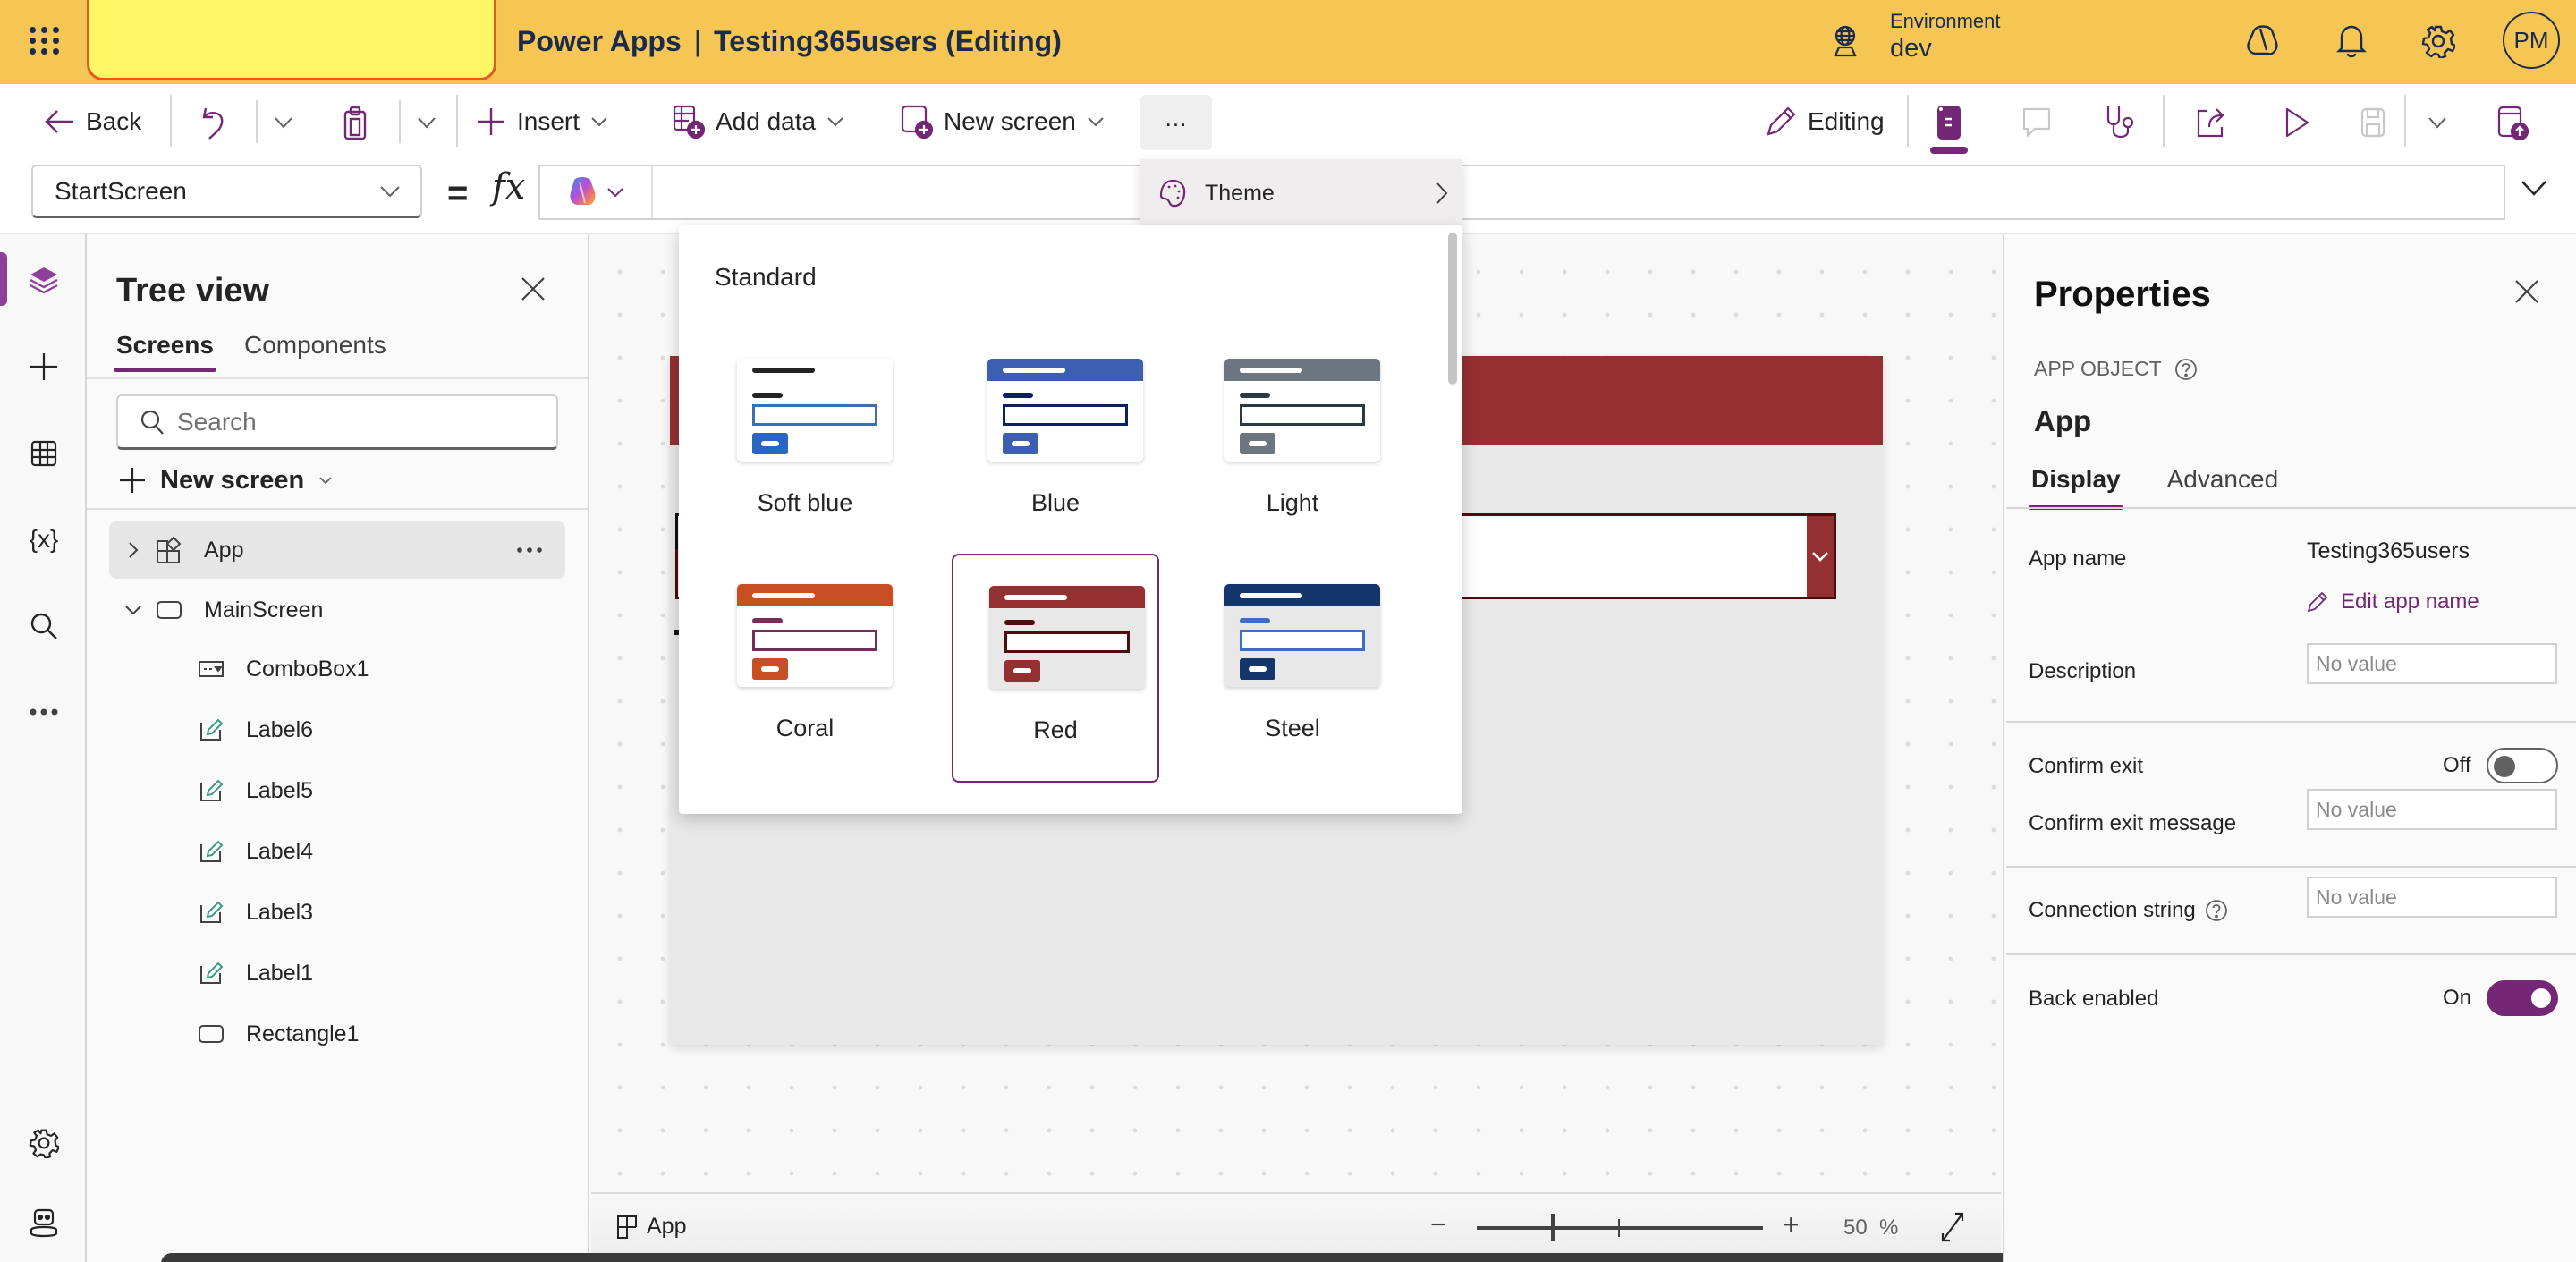 The width and height of the screenshot is (2576, 1262). What do you see at coordinates (2438, 41) in the screenshot?
I see `settings-gear-icon` at bounding box center [2438, 41].